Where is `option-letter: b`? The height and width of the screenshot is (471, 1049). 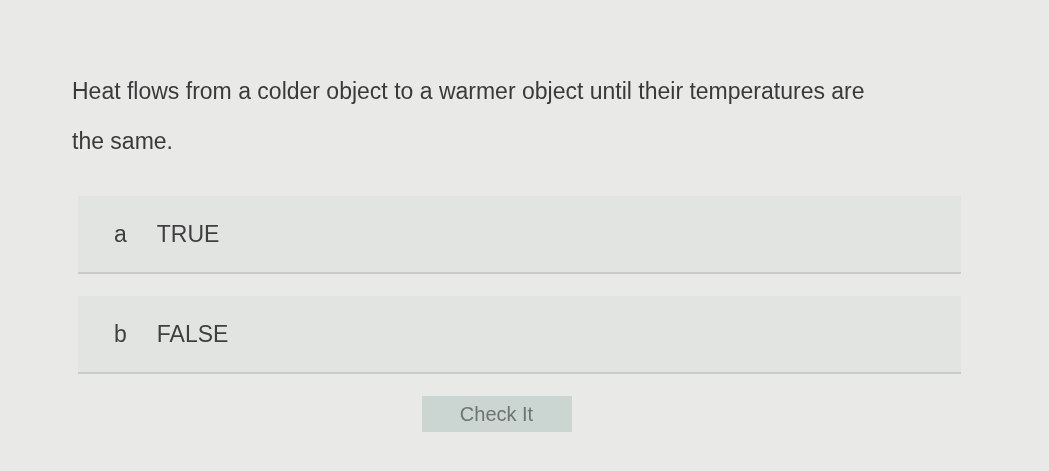
option-letter: b is located at coordinates (120, 334).